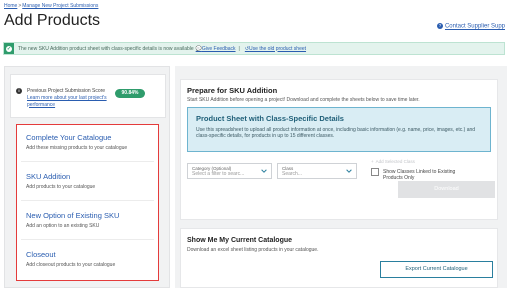 This screenshot has height=288, width=507. I want to click on prepare-title: Prepare for SKU Addition, so click(232, 90).